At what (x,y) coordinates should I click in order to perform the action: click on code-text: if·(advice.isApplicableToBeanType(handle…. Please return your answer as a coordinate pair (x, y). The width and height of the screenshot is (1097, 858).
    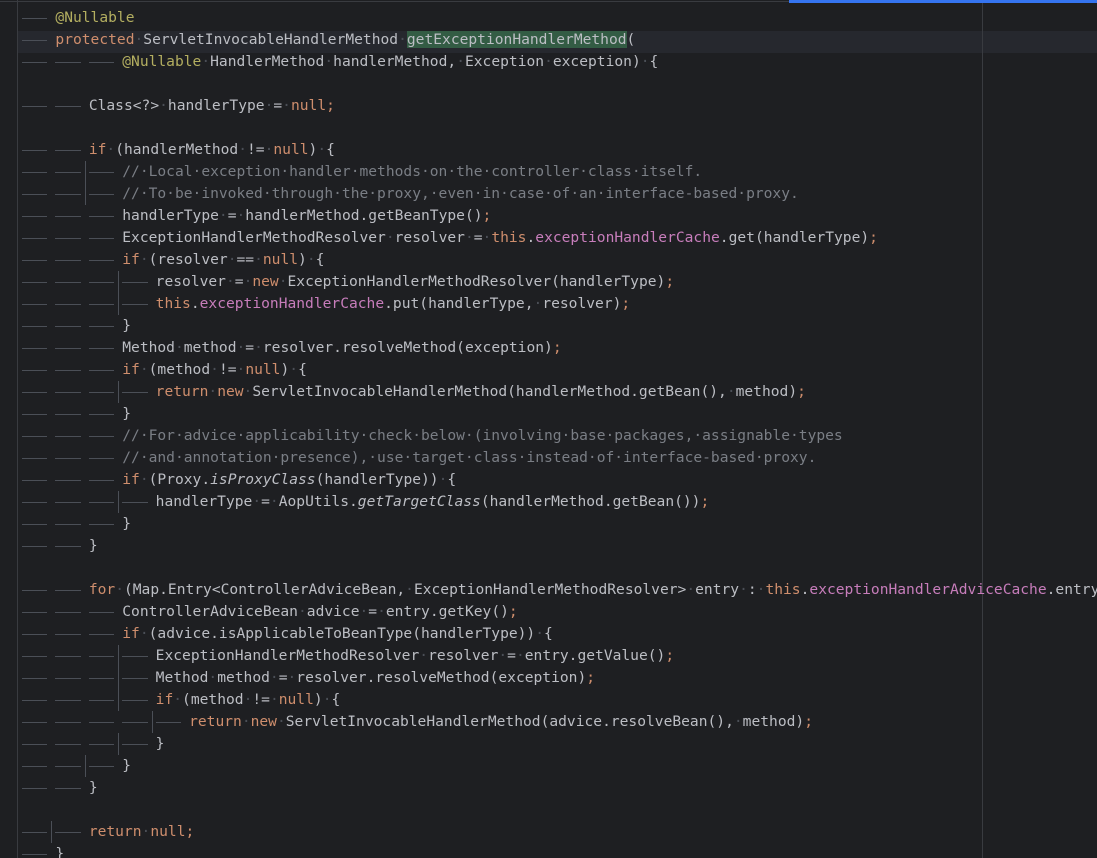
    Looking at the image, I should click on (337, 634).